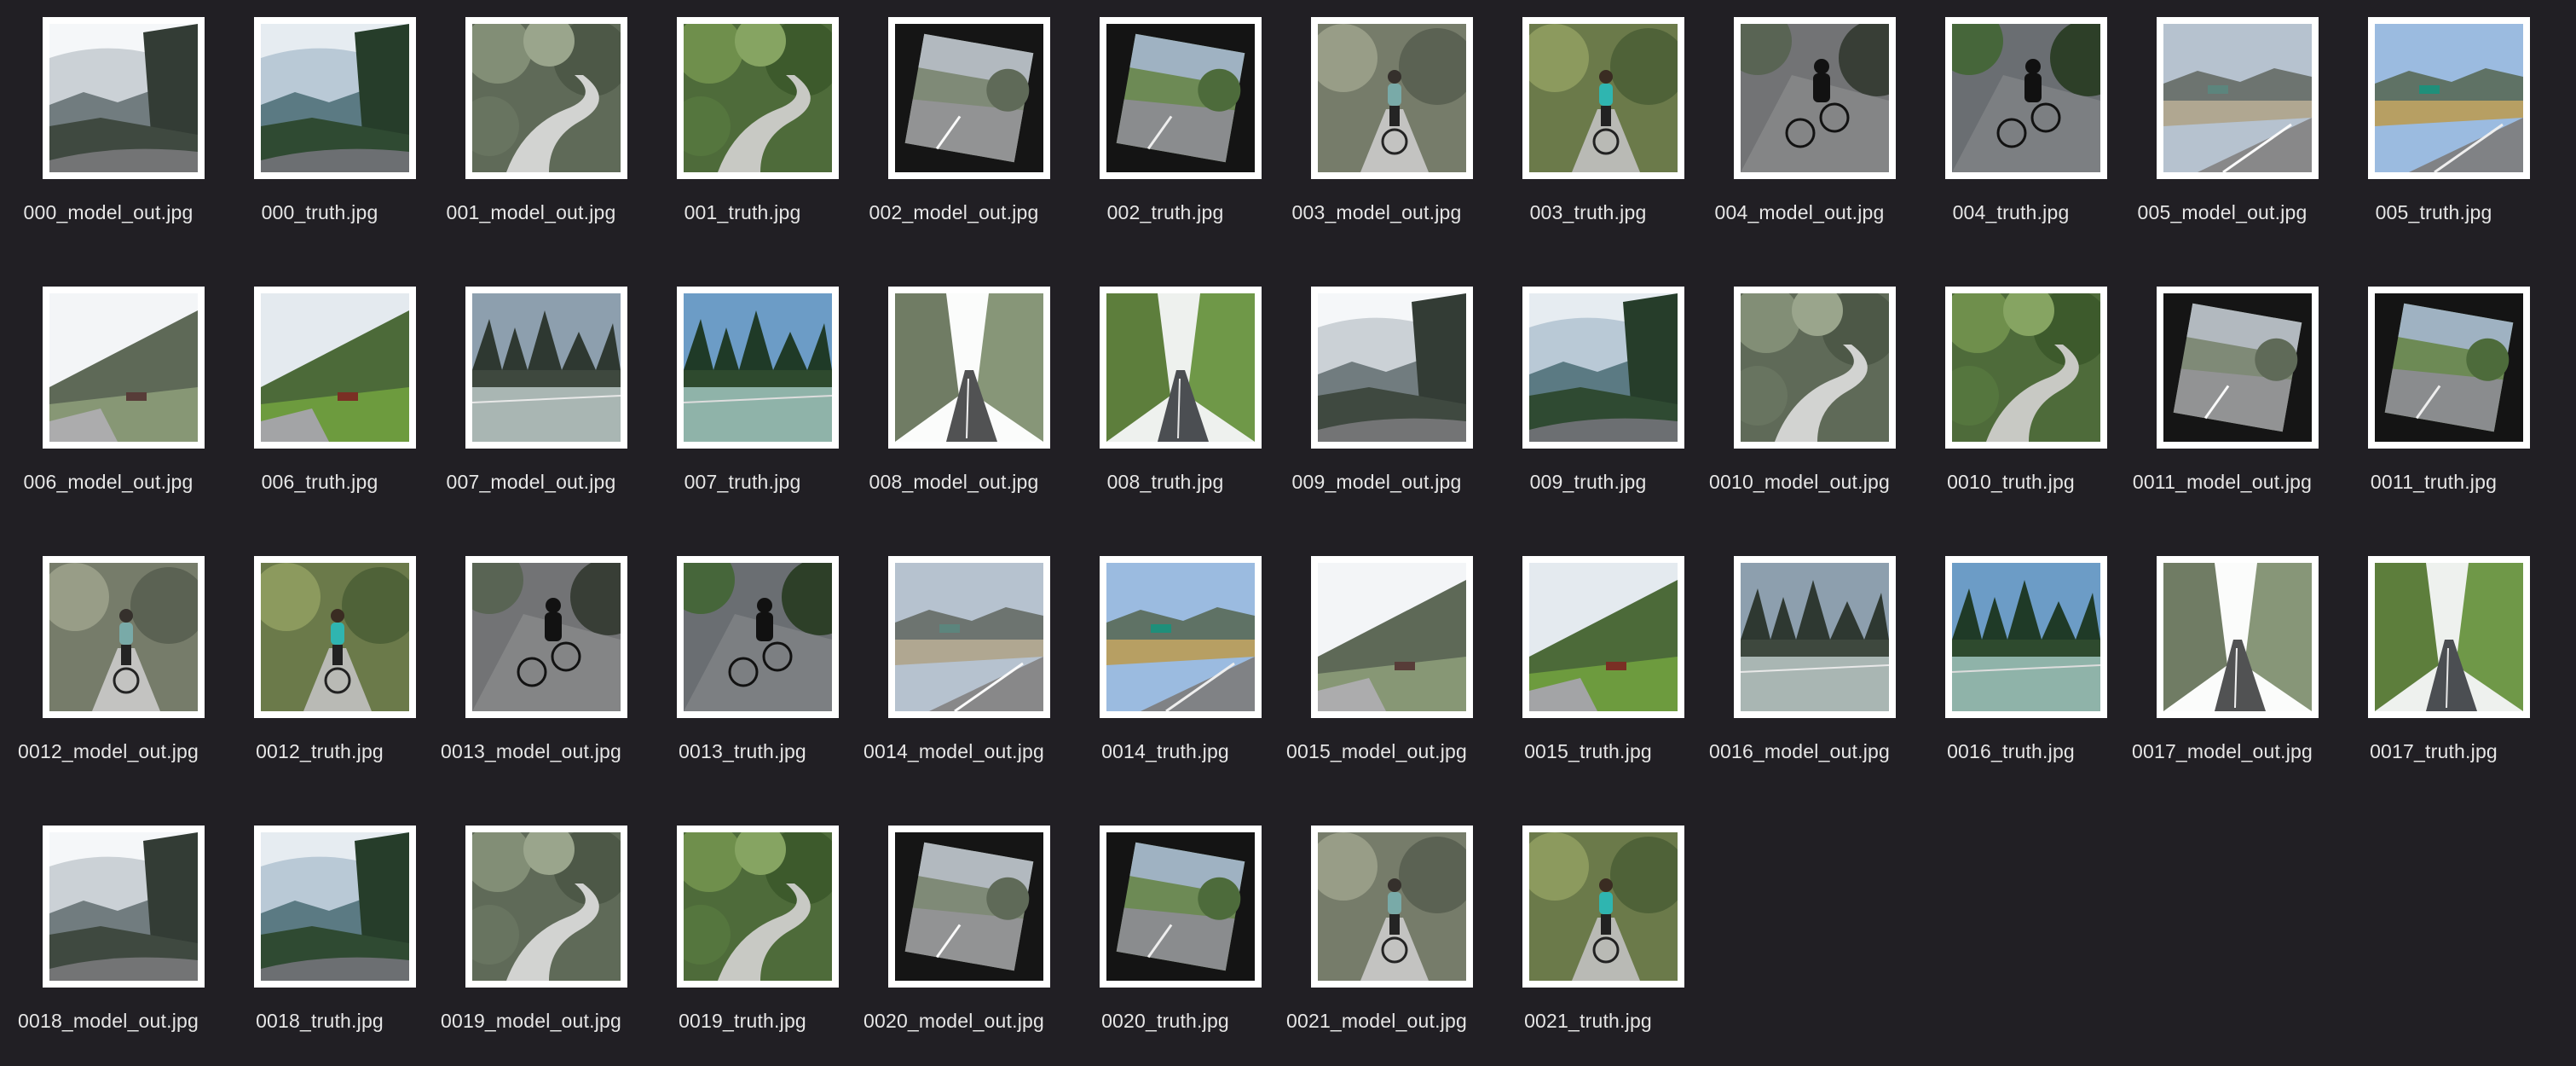 Image resolution: width=2576 pixels, height=1066 pixels. Describe the element at coordinates (108, 482) in the screenshot. I see `file-name: 006_model_out.jpg` at that location.